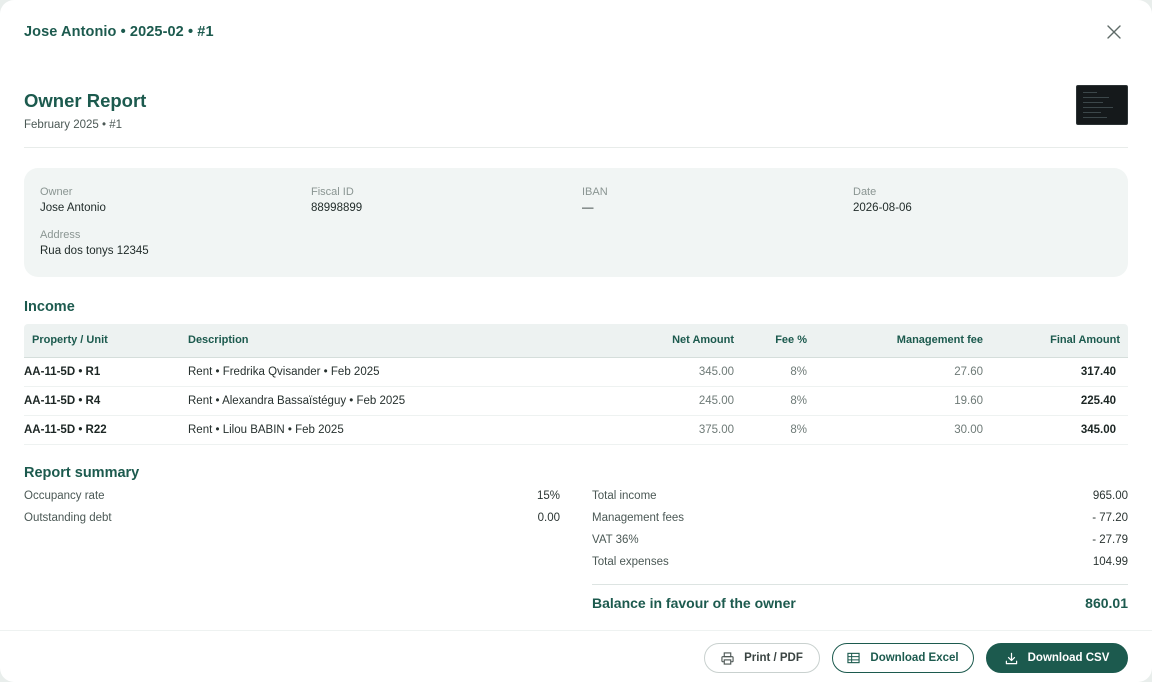 This screenshot has height=682, width=1152. I want to click on row-final-amount: 225.40, so click(1060, 401).